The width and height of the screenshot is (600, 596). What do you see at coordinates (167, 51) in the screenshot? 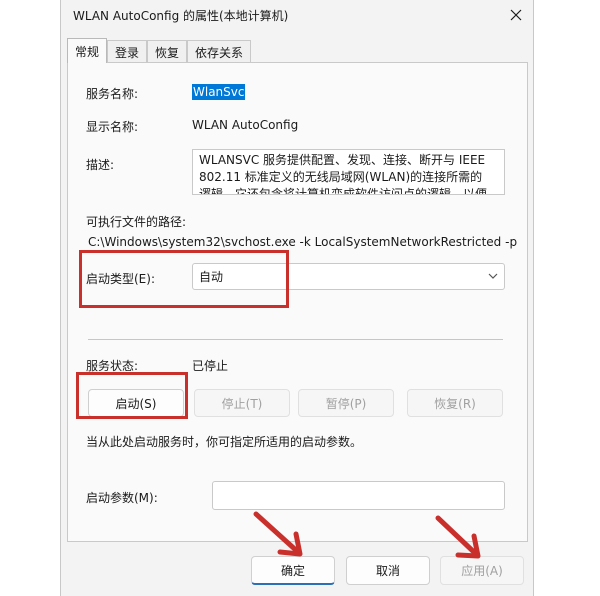
I see `tab-recovery: 恢复` at bounding box center [167, 51].